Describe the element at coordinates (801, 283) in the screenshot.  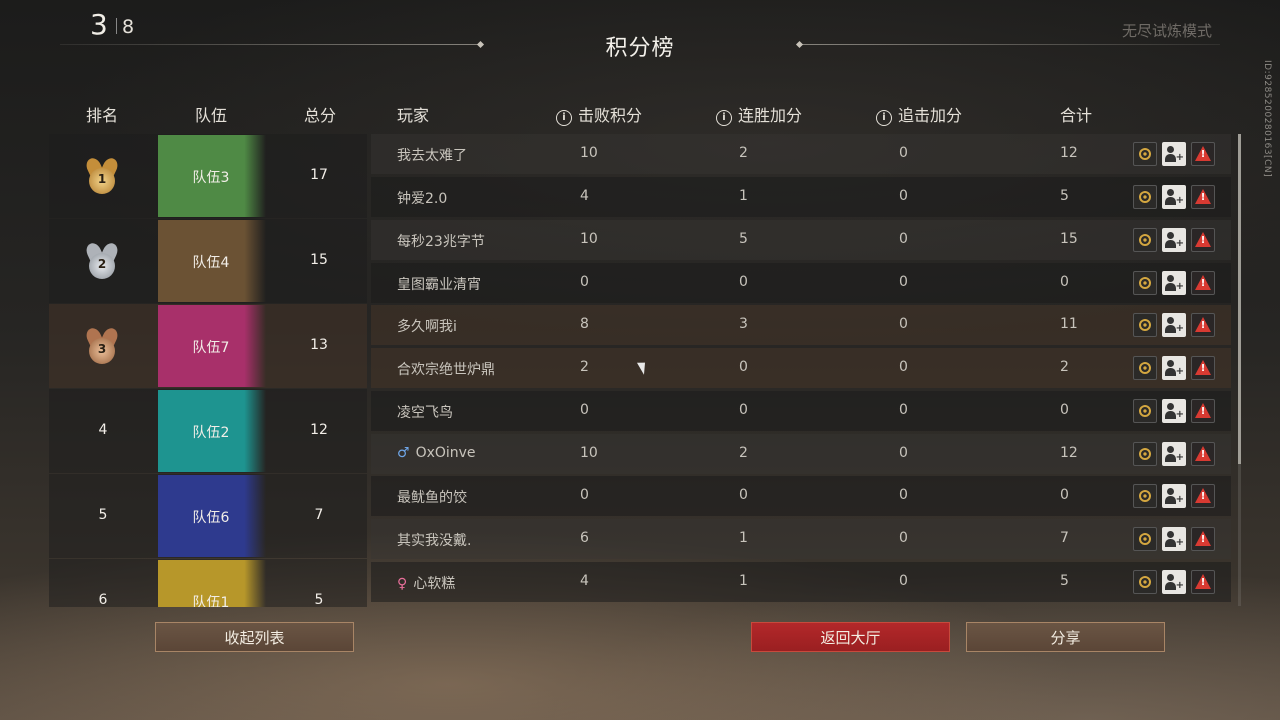
I see `player-row: 皇图霸业清宵 0 0 0 0 + !` at that location.